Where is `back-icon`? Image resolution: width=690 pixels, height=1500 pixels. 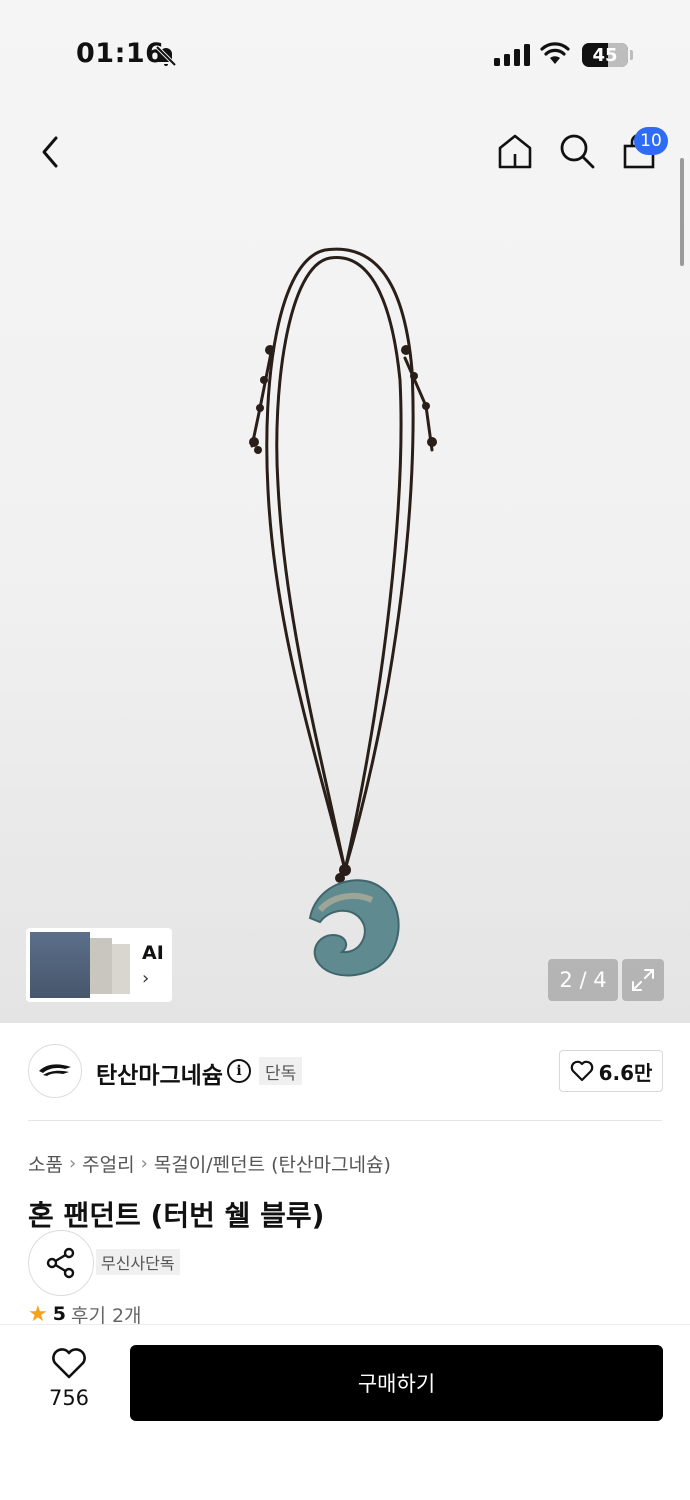 back-icon is located at coordinates (50, 152).